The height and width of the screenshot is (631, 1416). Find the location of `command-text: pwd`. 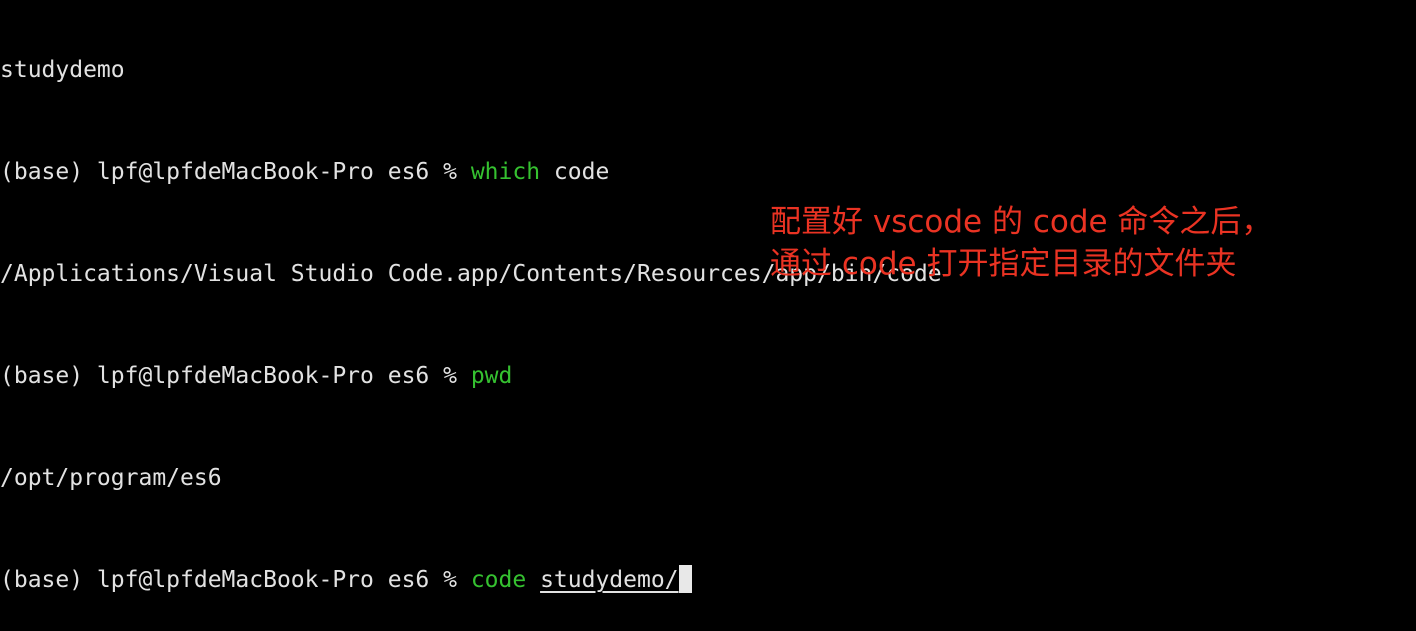

command-text: pwd is located at coordinates (491, 376).